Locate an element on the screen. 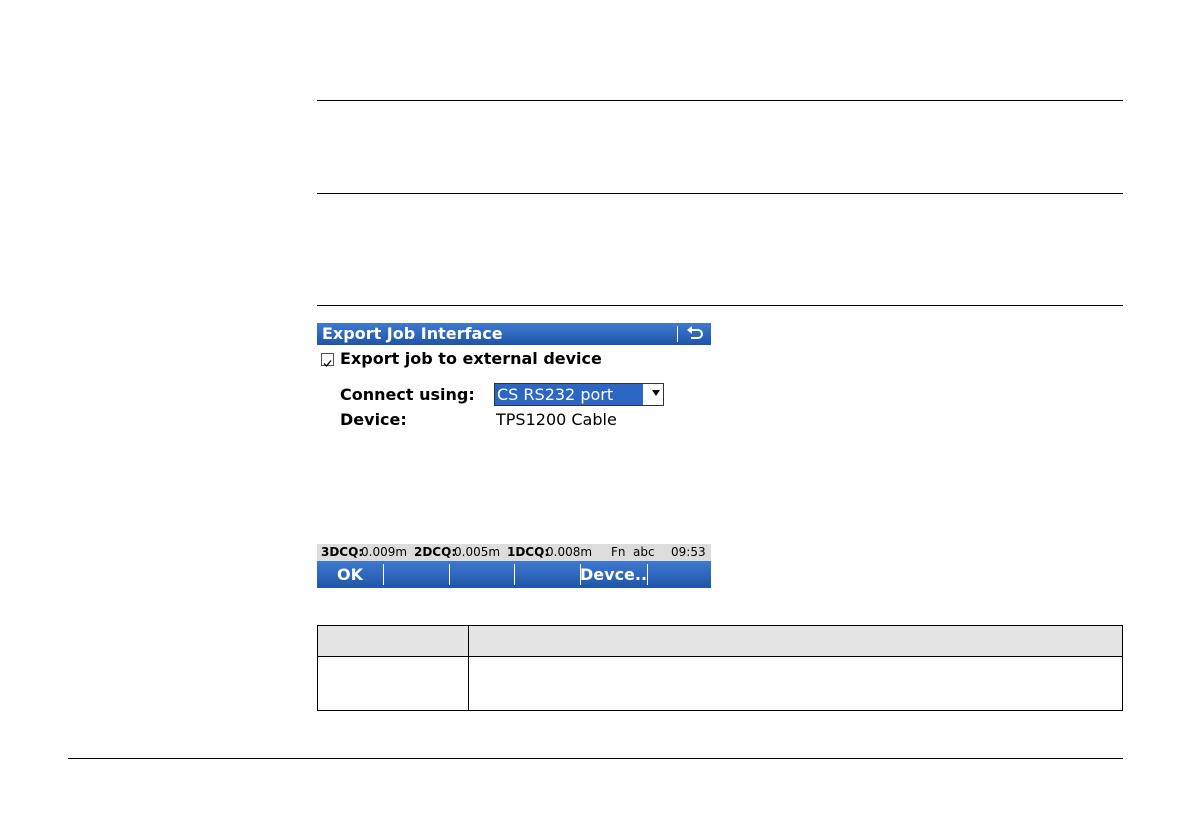 The width and height of the screenshot is (1190, 840). top-rule is located at coordinates (720, 100).